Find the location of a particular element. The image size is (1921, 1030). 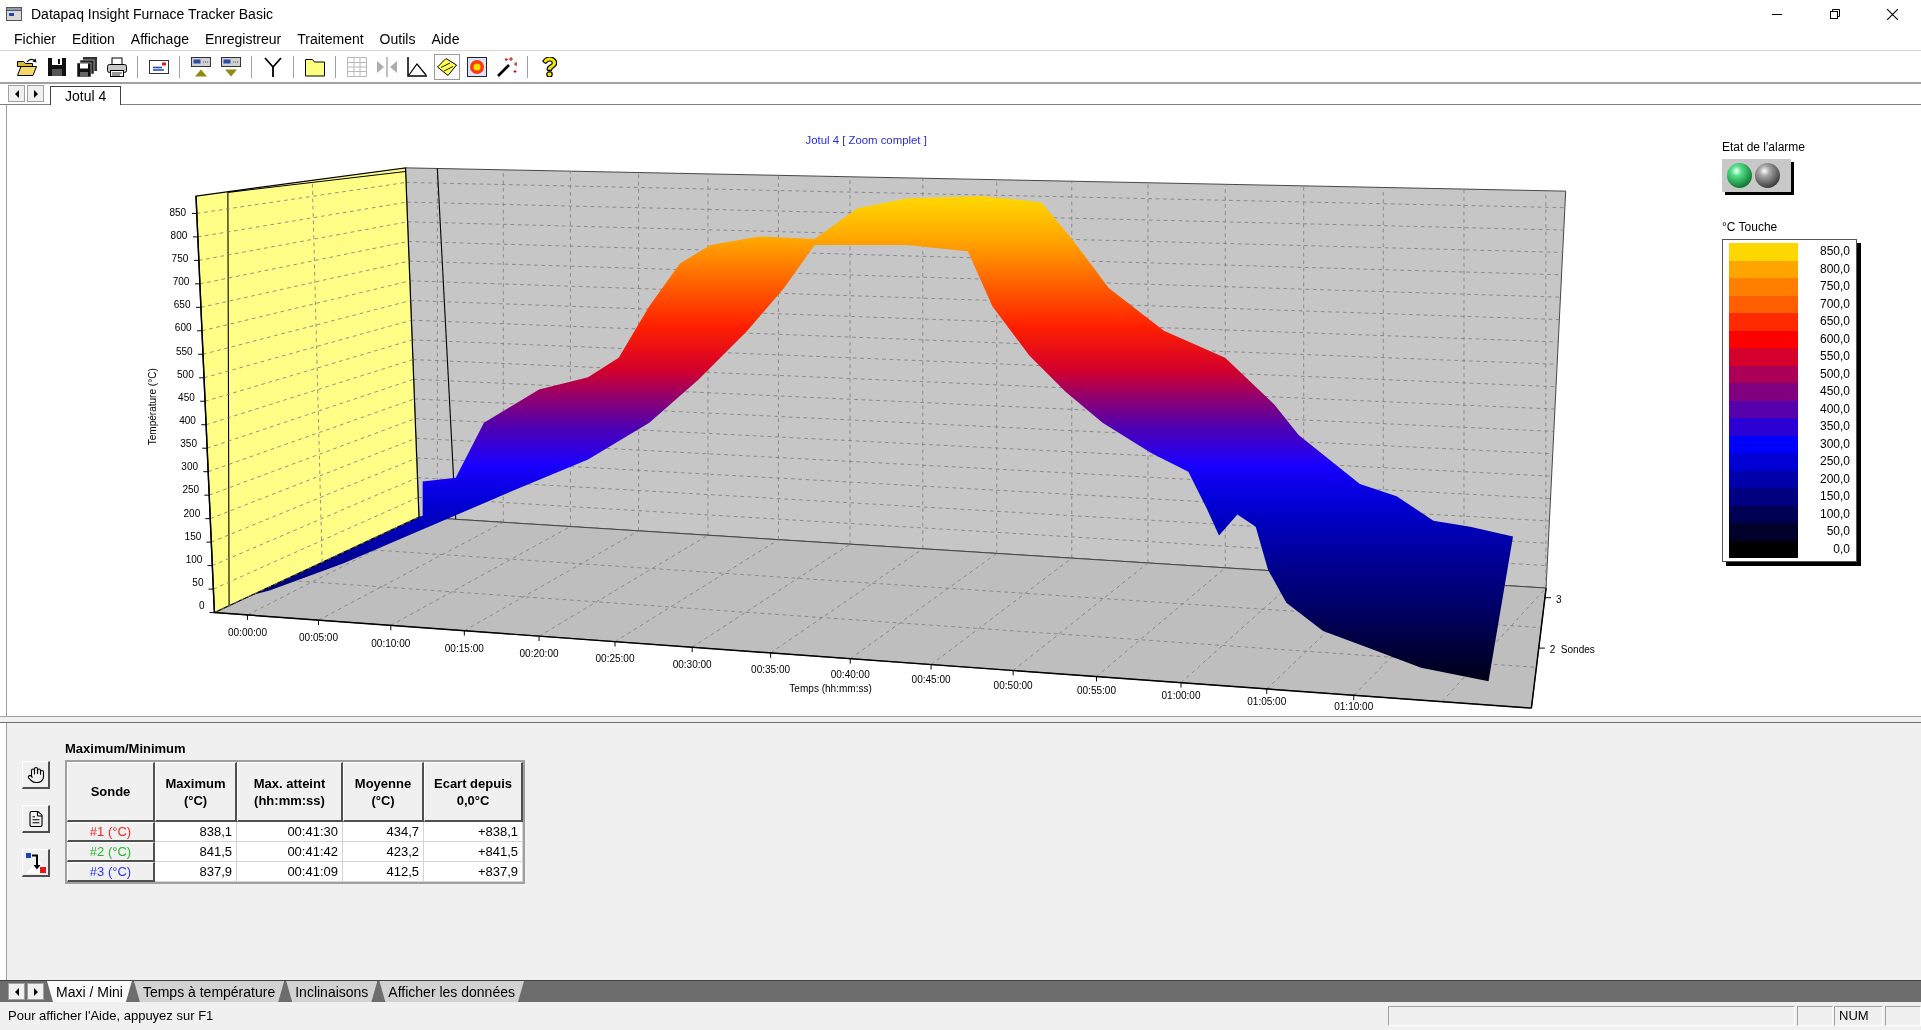

help-icon is located at coordinates (549, 66).